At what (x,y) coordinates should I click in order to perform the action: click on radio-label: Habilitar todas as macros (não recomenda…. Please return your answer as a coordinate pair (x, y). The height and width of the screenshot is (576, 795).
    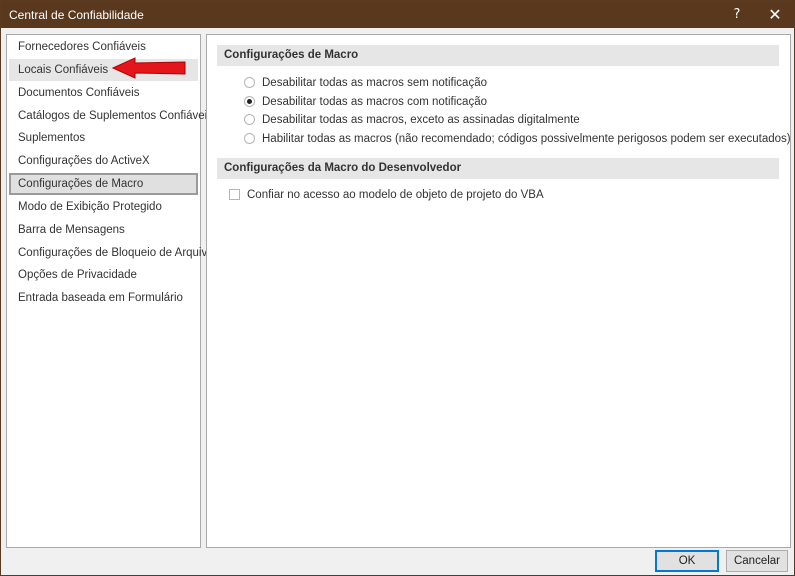
    Looking at the image, I should click on (526, 139).